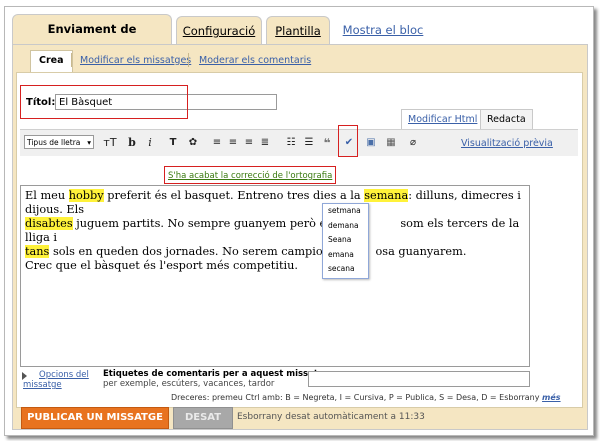  What do you see at coordinates (233, 143) in the screenshot?
I see `align-center-icon: ≡` at bounding box center [233, 143].